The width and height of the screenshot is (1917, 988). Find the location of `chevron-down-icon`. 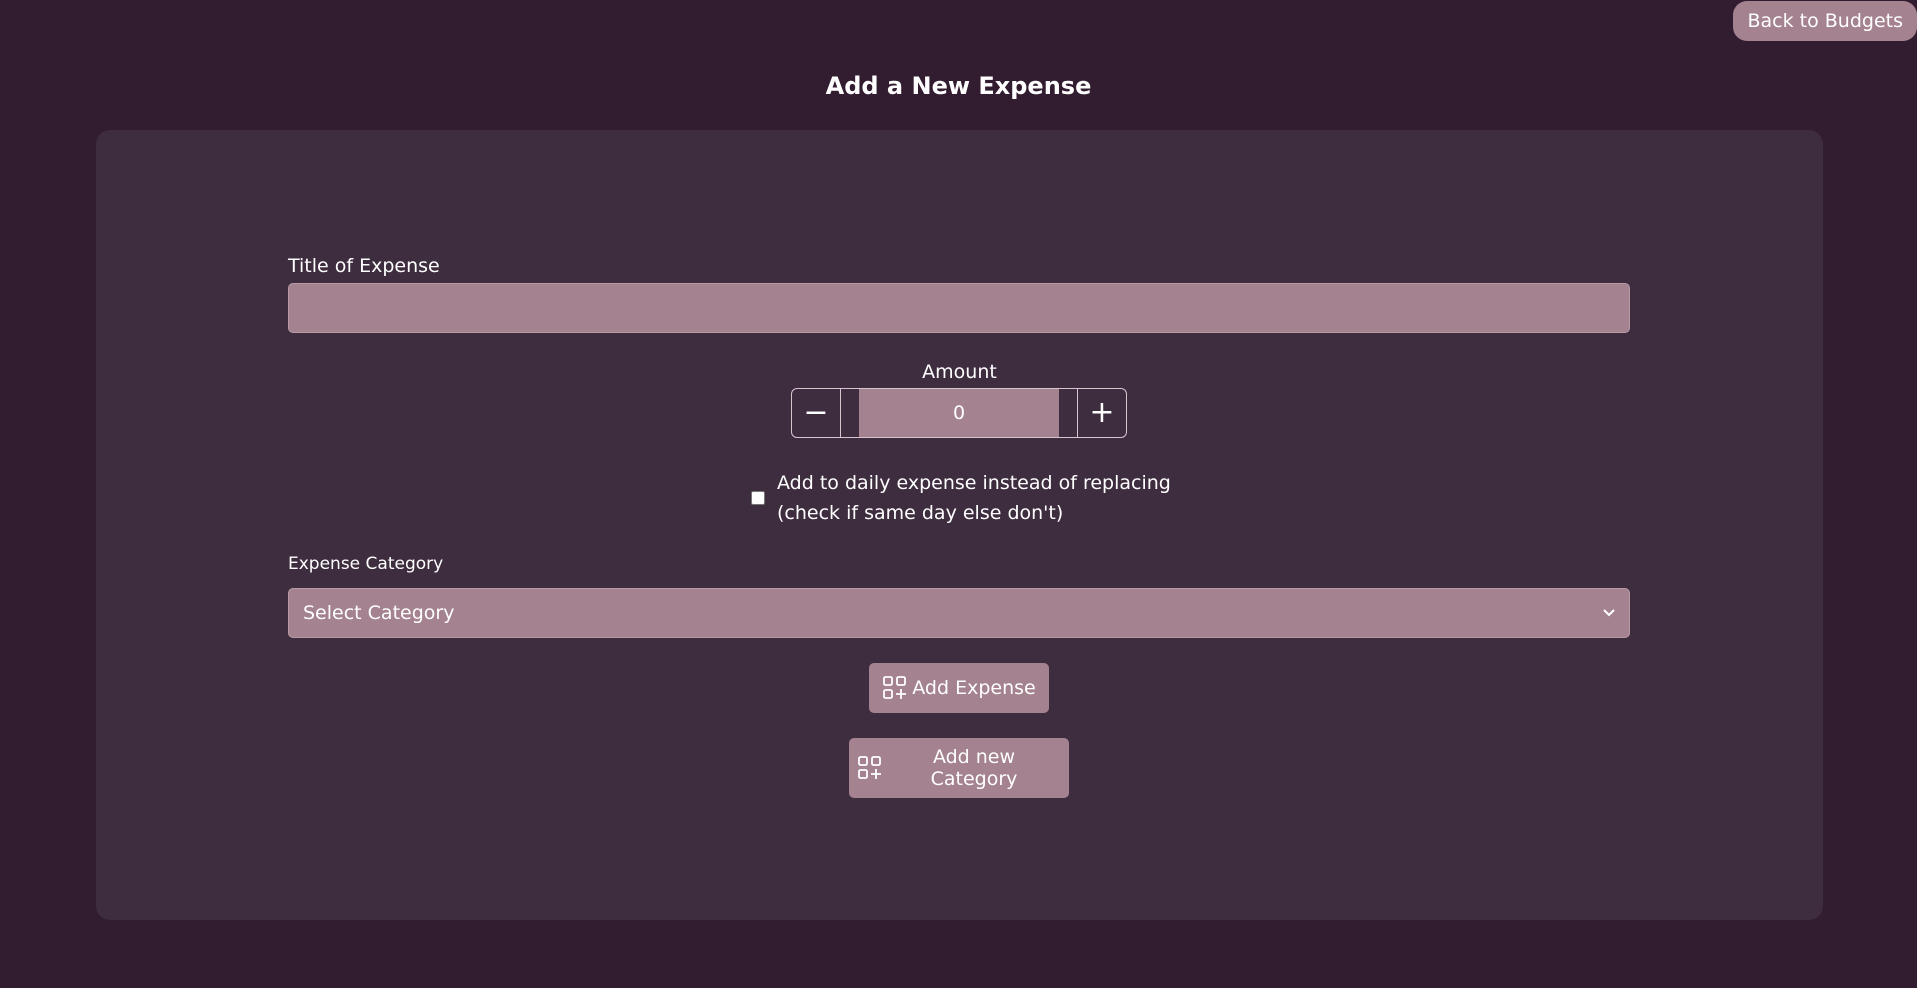

chevron-down-icon is located at coordinates (1609, 613).